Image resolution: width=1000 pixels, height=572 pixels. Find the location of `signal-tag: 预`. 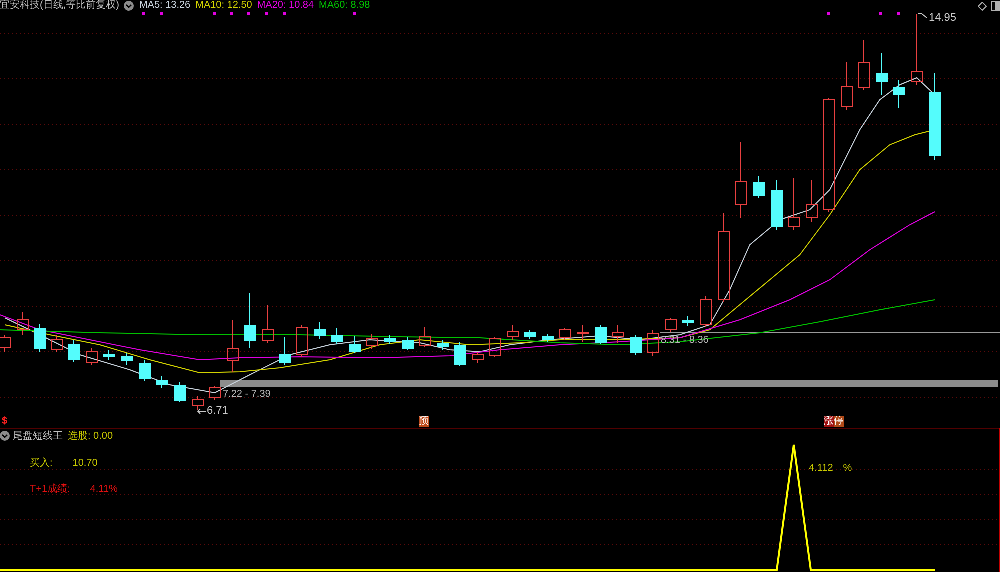

signal-tag: 预 is located at coordinates (424, 421).